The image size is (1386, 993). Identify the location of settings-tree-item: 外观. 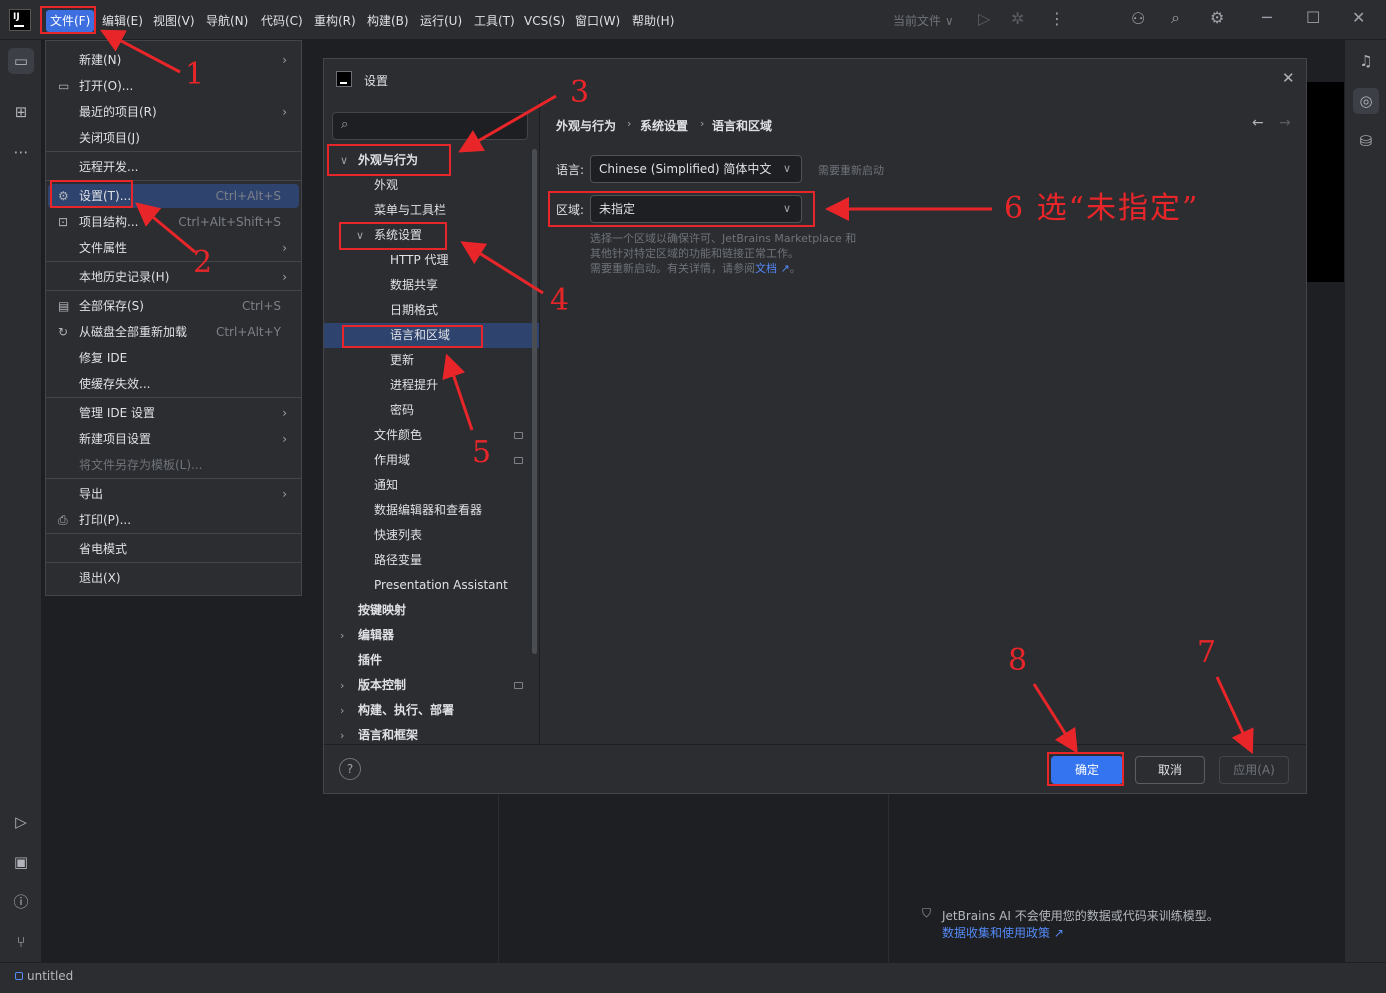
(386, 185).